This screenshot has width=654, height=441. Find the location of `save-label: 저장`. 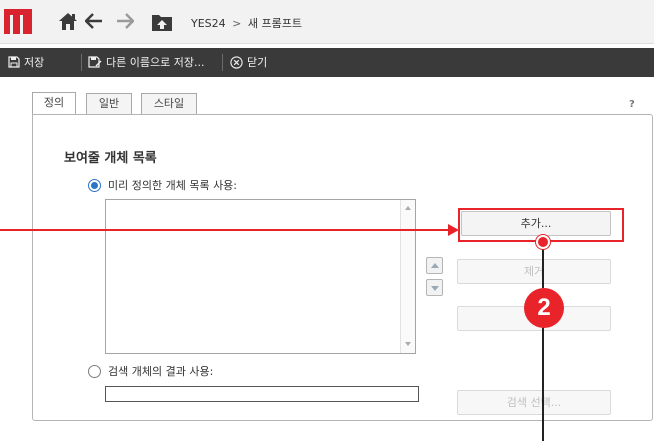

save-label: 저장 is located at coordinates (34, 62).